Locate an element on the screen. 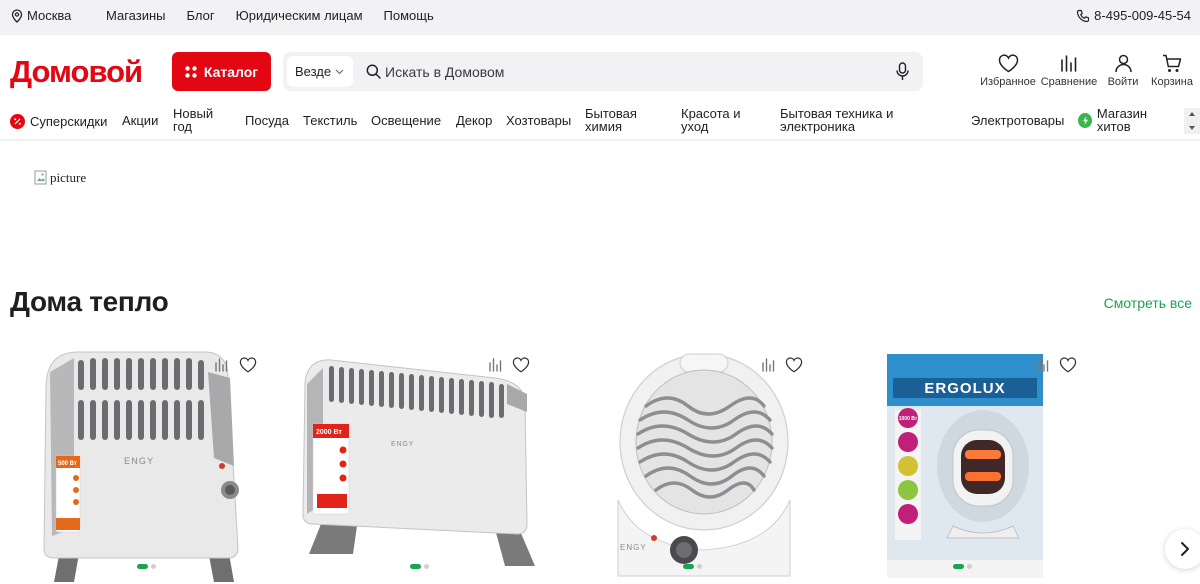 The image size is (1200, 584). favorites-label: Избранное is located at coordinates (1008, 82).